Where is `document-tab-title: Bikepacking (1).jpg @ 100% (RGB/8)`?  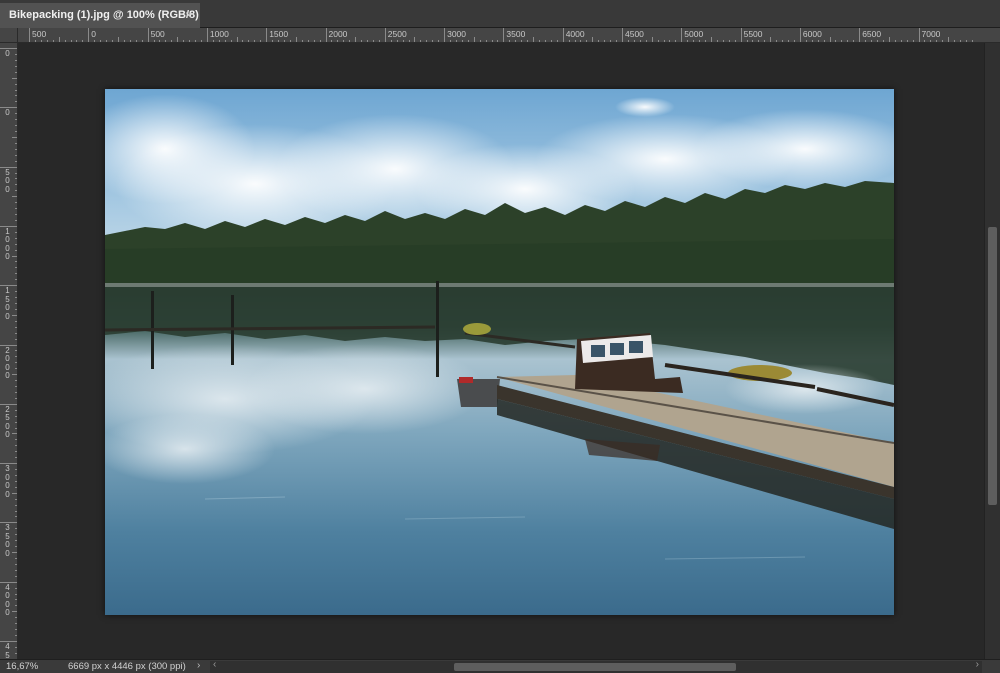 document-tab-title: Bikepacking (1).jpg @ 100% (RGB/8) is located at coordinates (104, 15).